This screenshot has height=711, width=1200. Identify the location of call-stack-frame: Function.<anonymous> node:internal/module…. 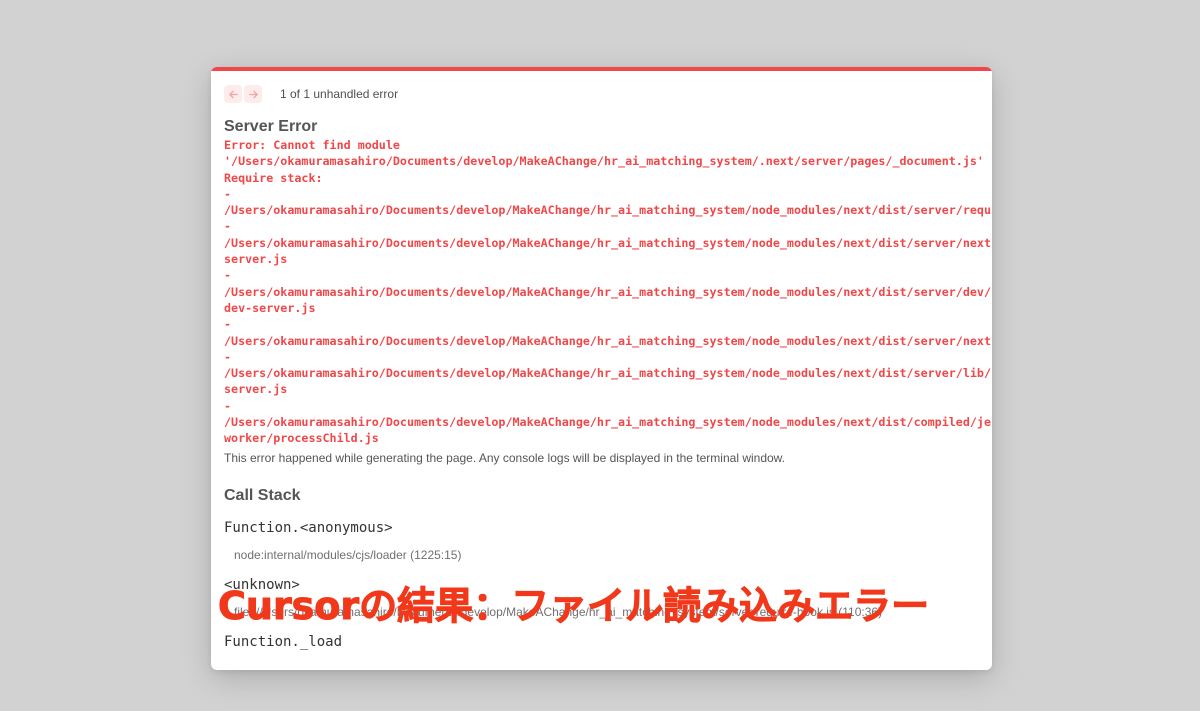
(608, 541).